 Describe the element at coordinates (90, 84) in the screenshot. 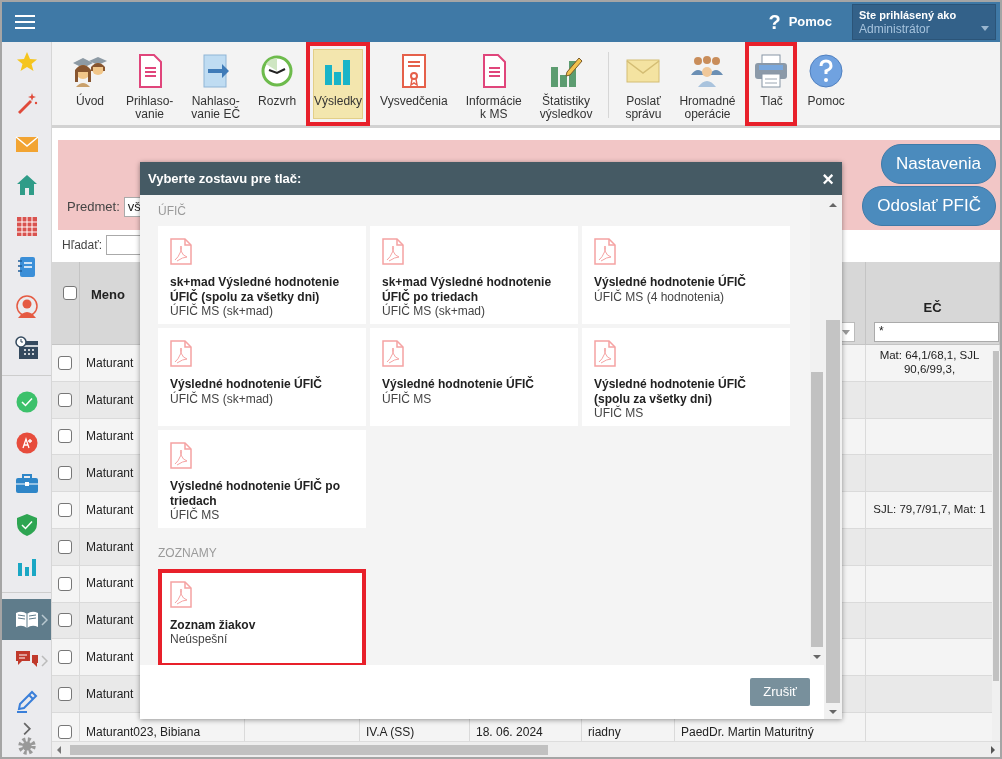

I see `toolbar-button: Úvod` at that location.